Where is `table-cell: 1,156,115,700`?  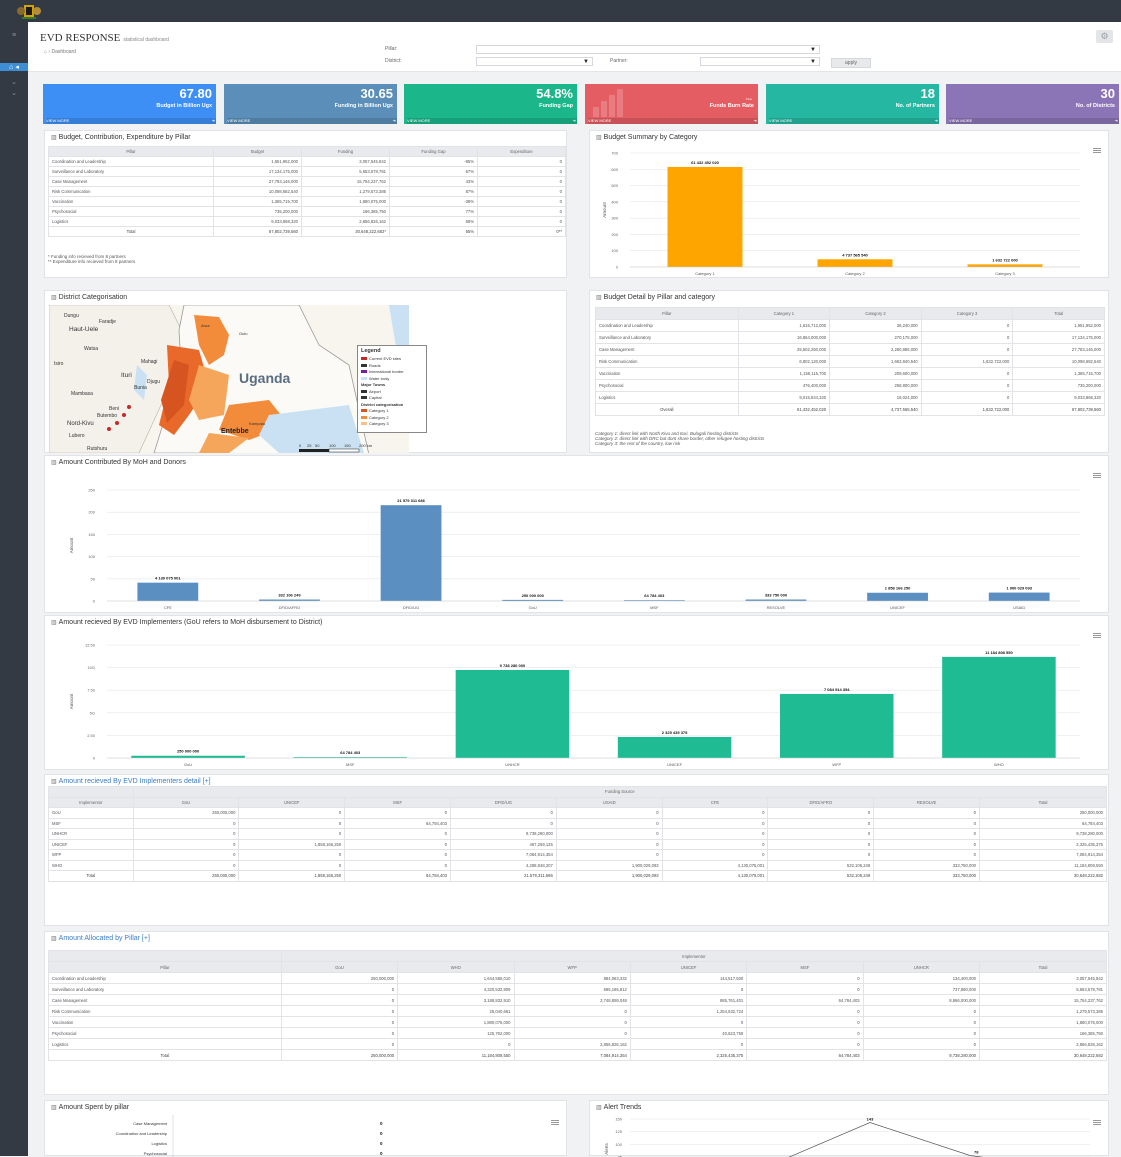 table-cell: 1,156,115,700 is located at coordinates (784, 374).